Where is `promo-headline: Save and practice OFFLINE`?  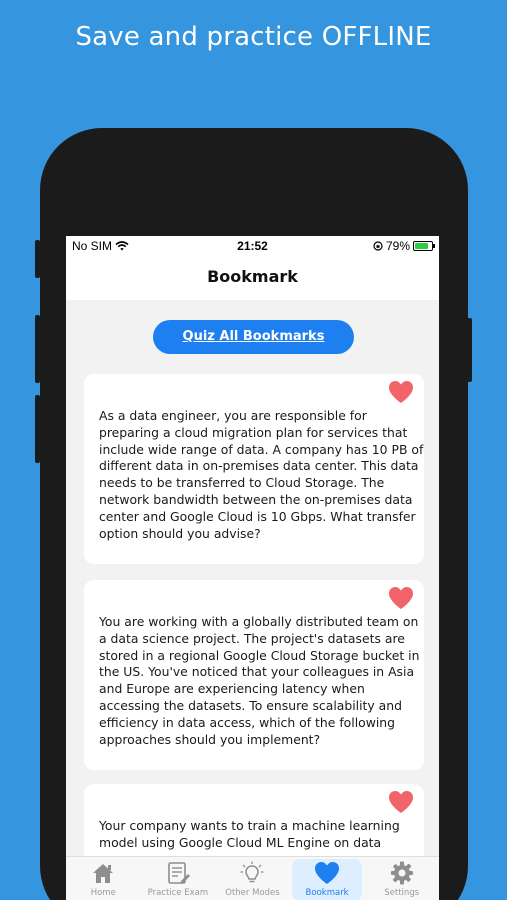 promo-headline: Save and practice OFFLINE is located at coordinates (253, 37).